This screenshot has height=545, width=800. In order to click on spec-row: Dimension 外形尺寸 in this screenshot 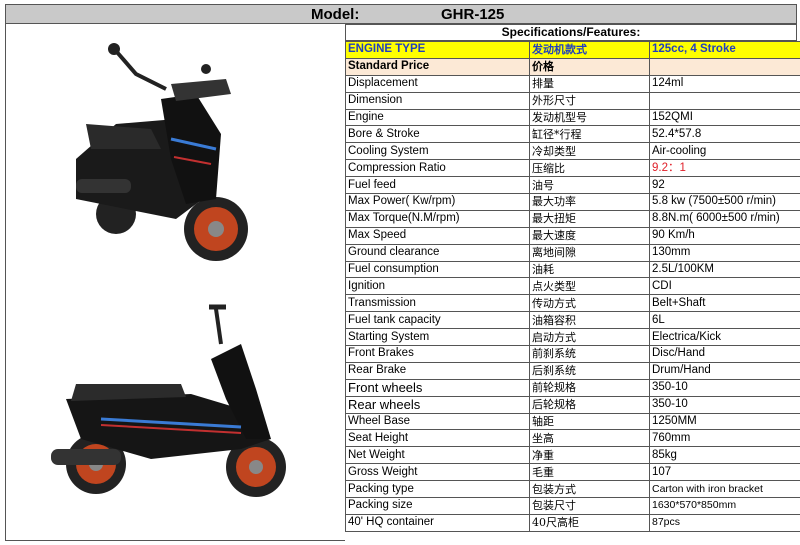, I will do `click(572, 100)`.